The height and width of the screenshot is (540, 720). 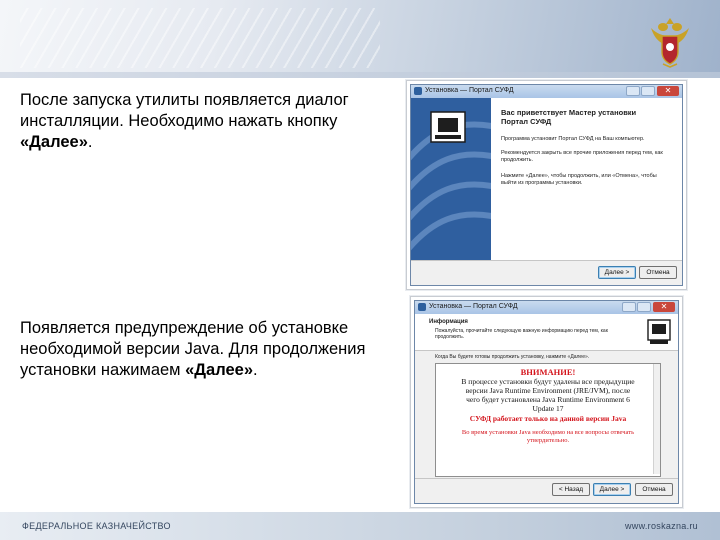 I want to click on installer-icon, so click(x=659, y=331).